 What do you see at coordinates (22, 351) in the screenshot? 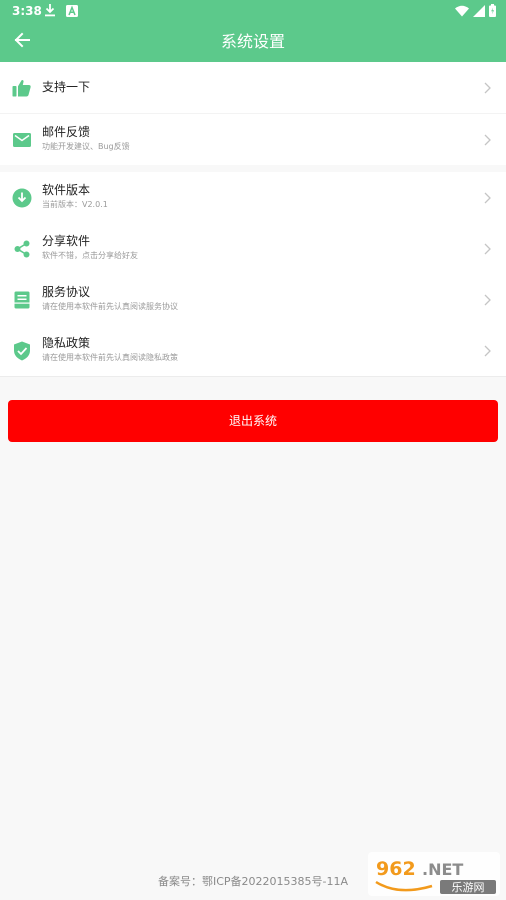
I see `shield-check-icon` at bounding box center [22, 351].